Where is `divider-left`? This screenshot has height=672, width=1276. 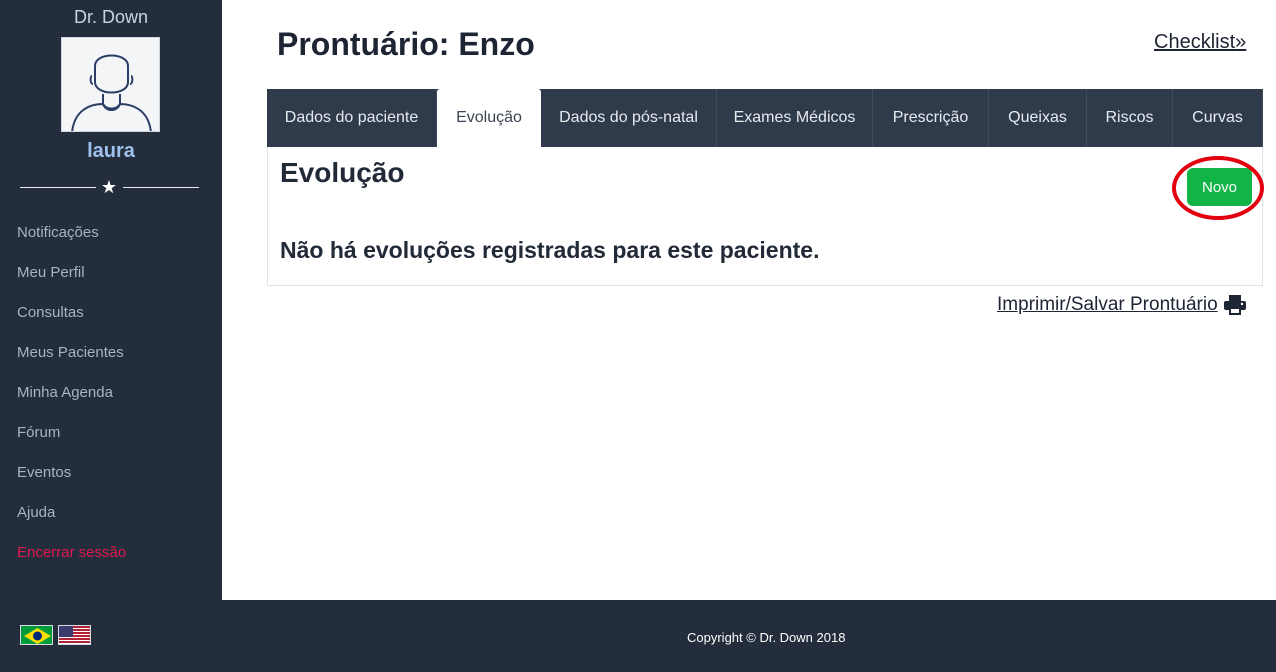 divider-left is located at coordinates (58, 187).